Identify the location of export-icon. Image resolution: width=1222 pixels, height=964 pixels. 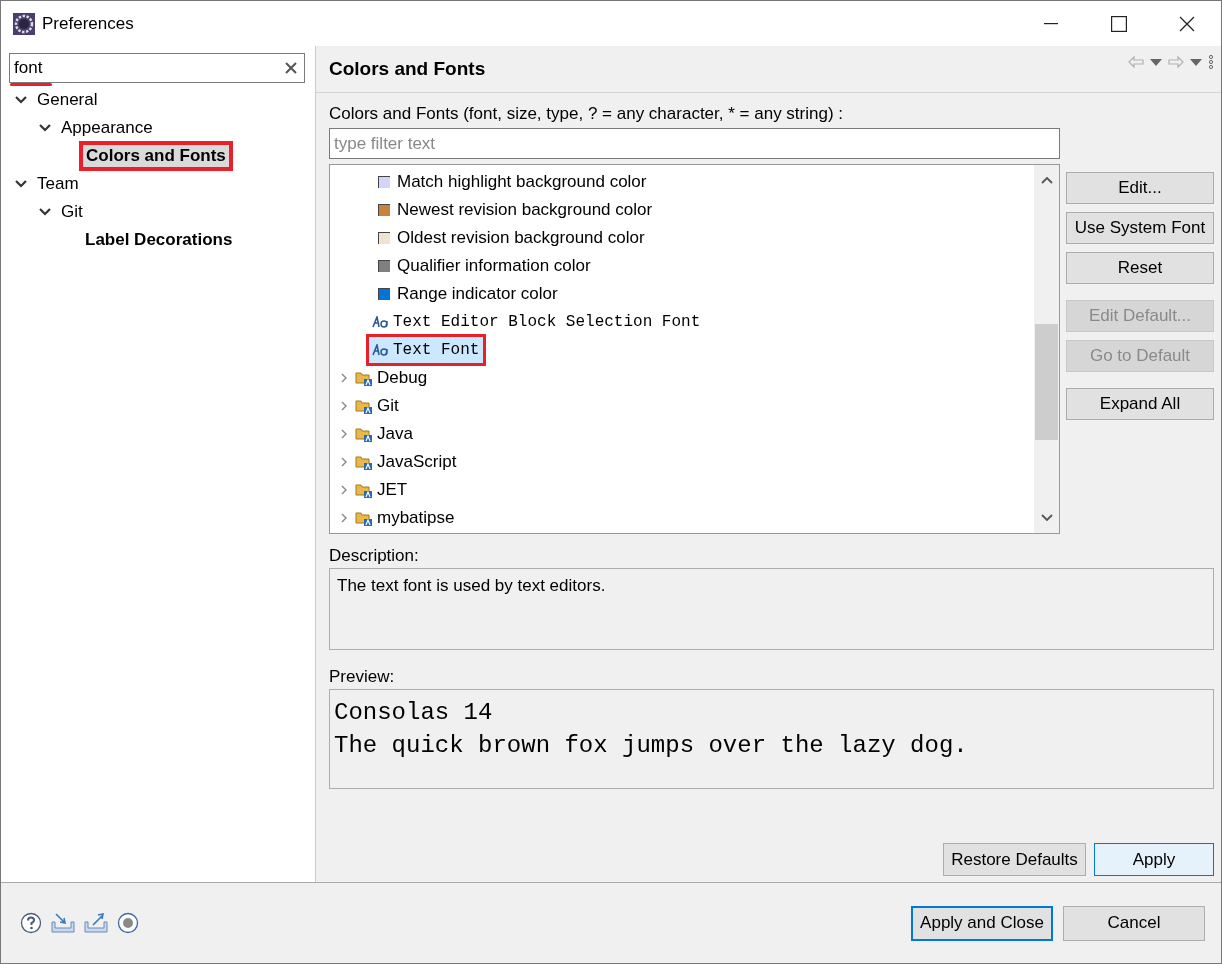
(96, 923).